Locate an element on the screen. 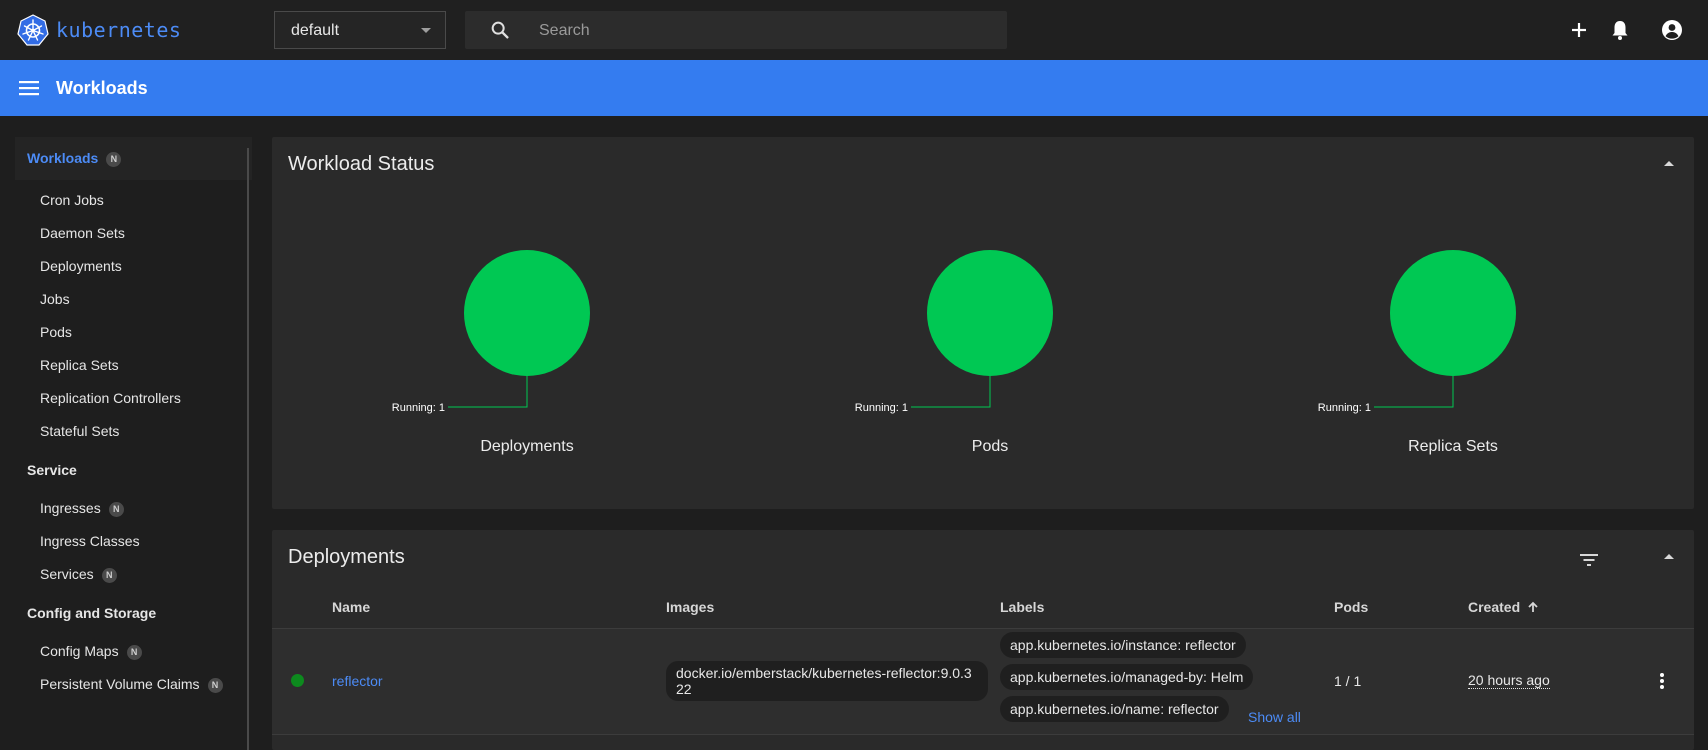  column-header-labels: Labels is located at coordinates (1022, 607).